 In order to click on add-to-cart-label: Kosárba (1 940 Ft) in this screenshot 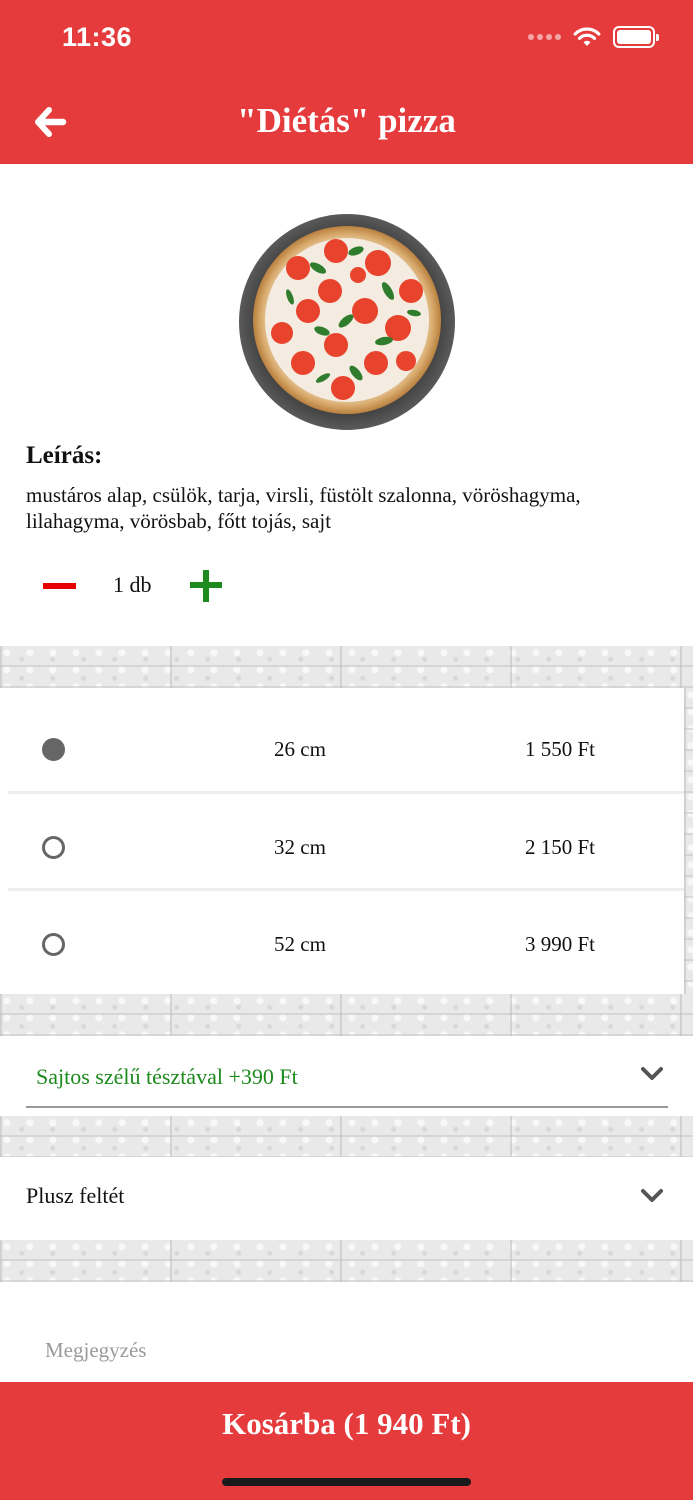, I will do `click(346, 1423)`.